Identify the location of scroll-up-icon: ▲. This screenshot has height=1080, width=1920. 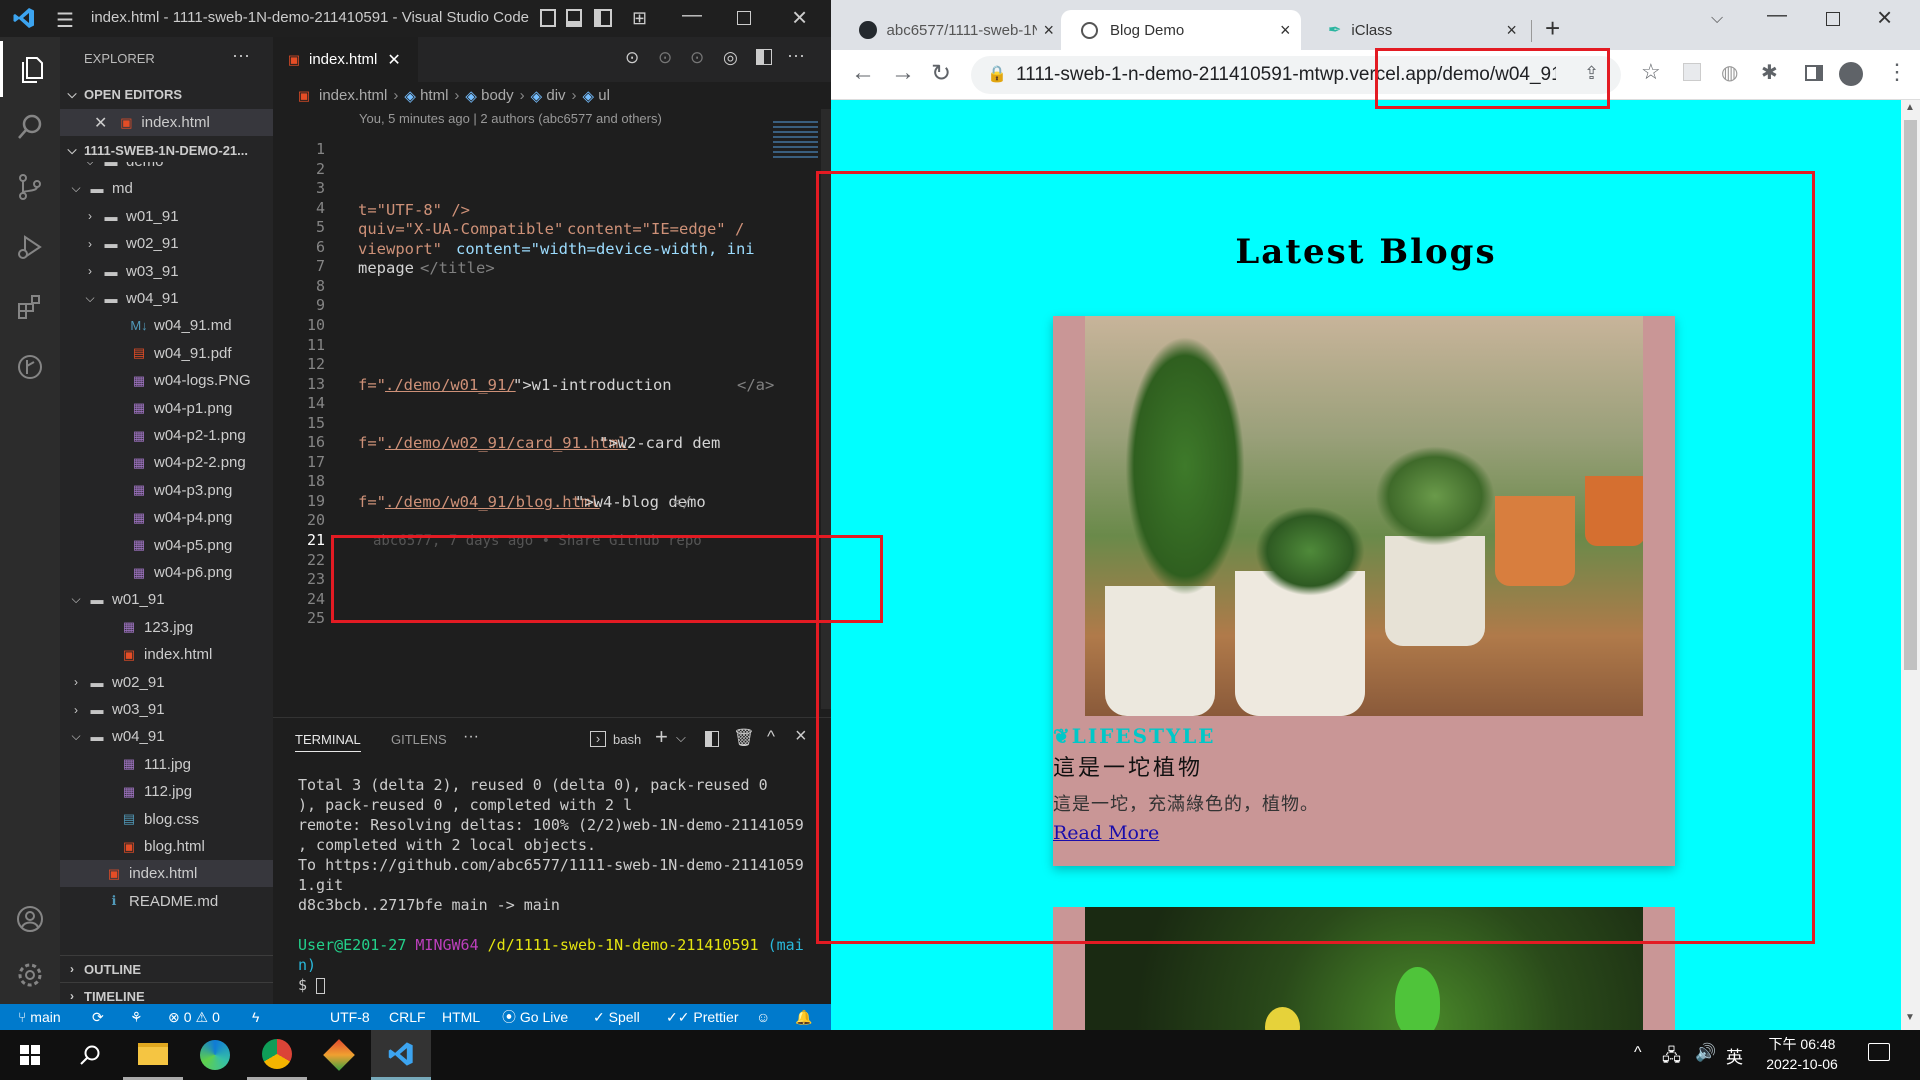
(1910, 107).